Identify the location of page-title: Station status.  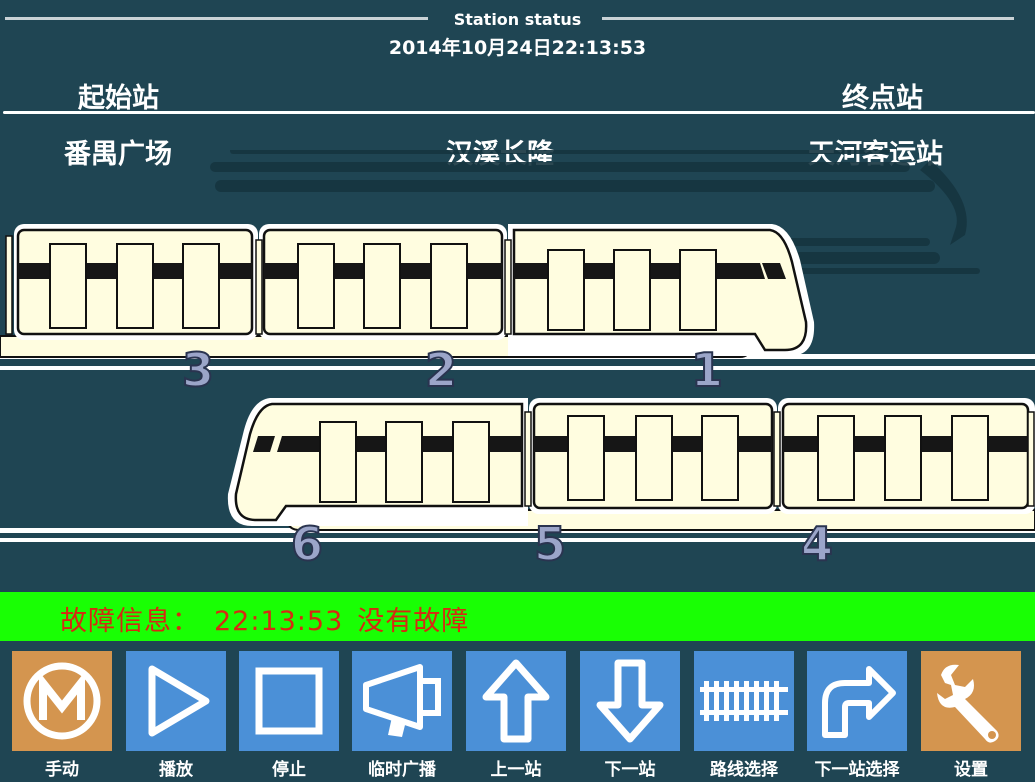
(517, 19).